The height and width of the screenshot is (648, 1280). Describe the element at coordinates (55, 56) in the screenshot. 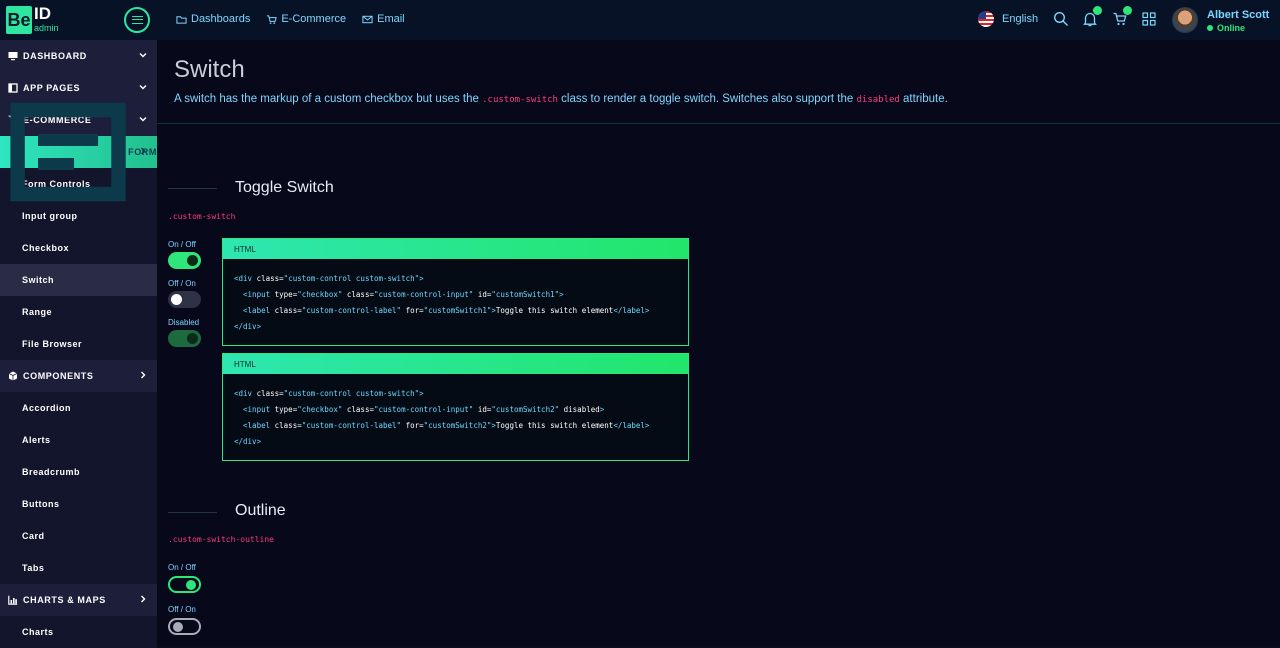

I see `sidebar-item-label: DASHBOARD` at that location.